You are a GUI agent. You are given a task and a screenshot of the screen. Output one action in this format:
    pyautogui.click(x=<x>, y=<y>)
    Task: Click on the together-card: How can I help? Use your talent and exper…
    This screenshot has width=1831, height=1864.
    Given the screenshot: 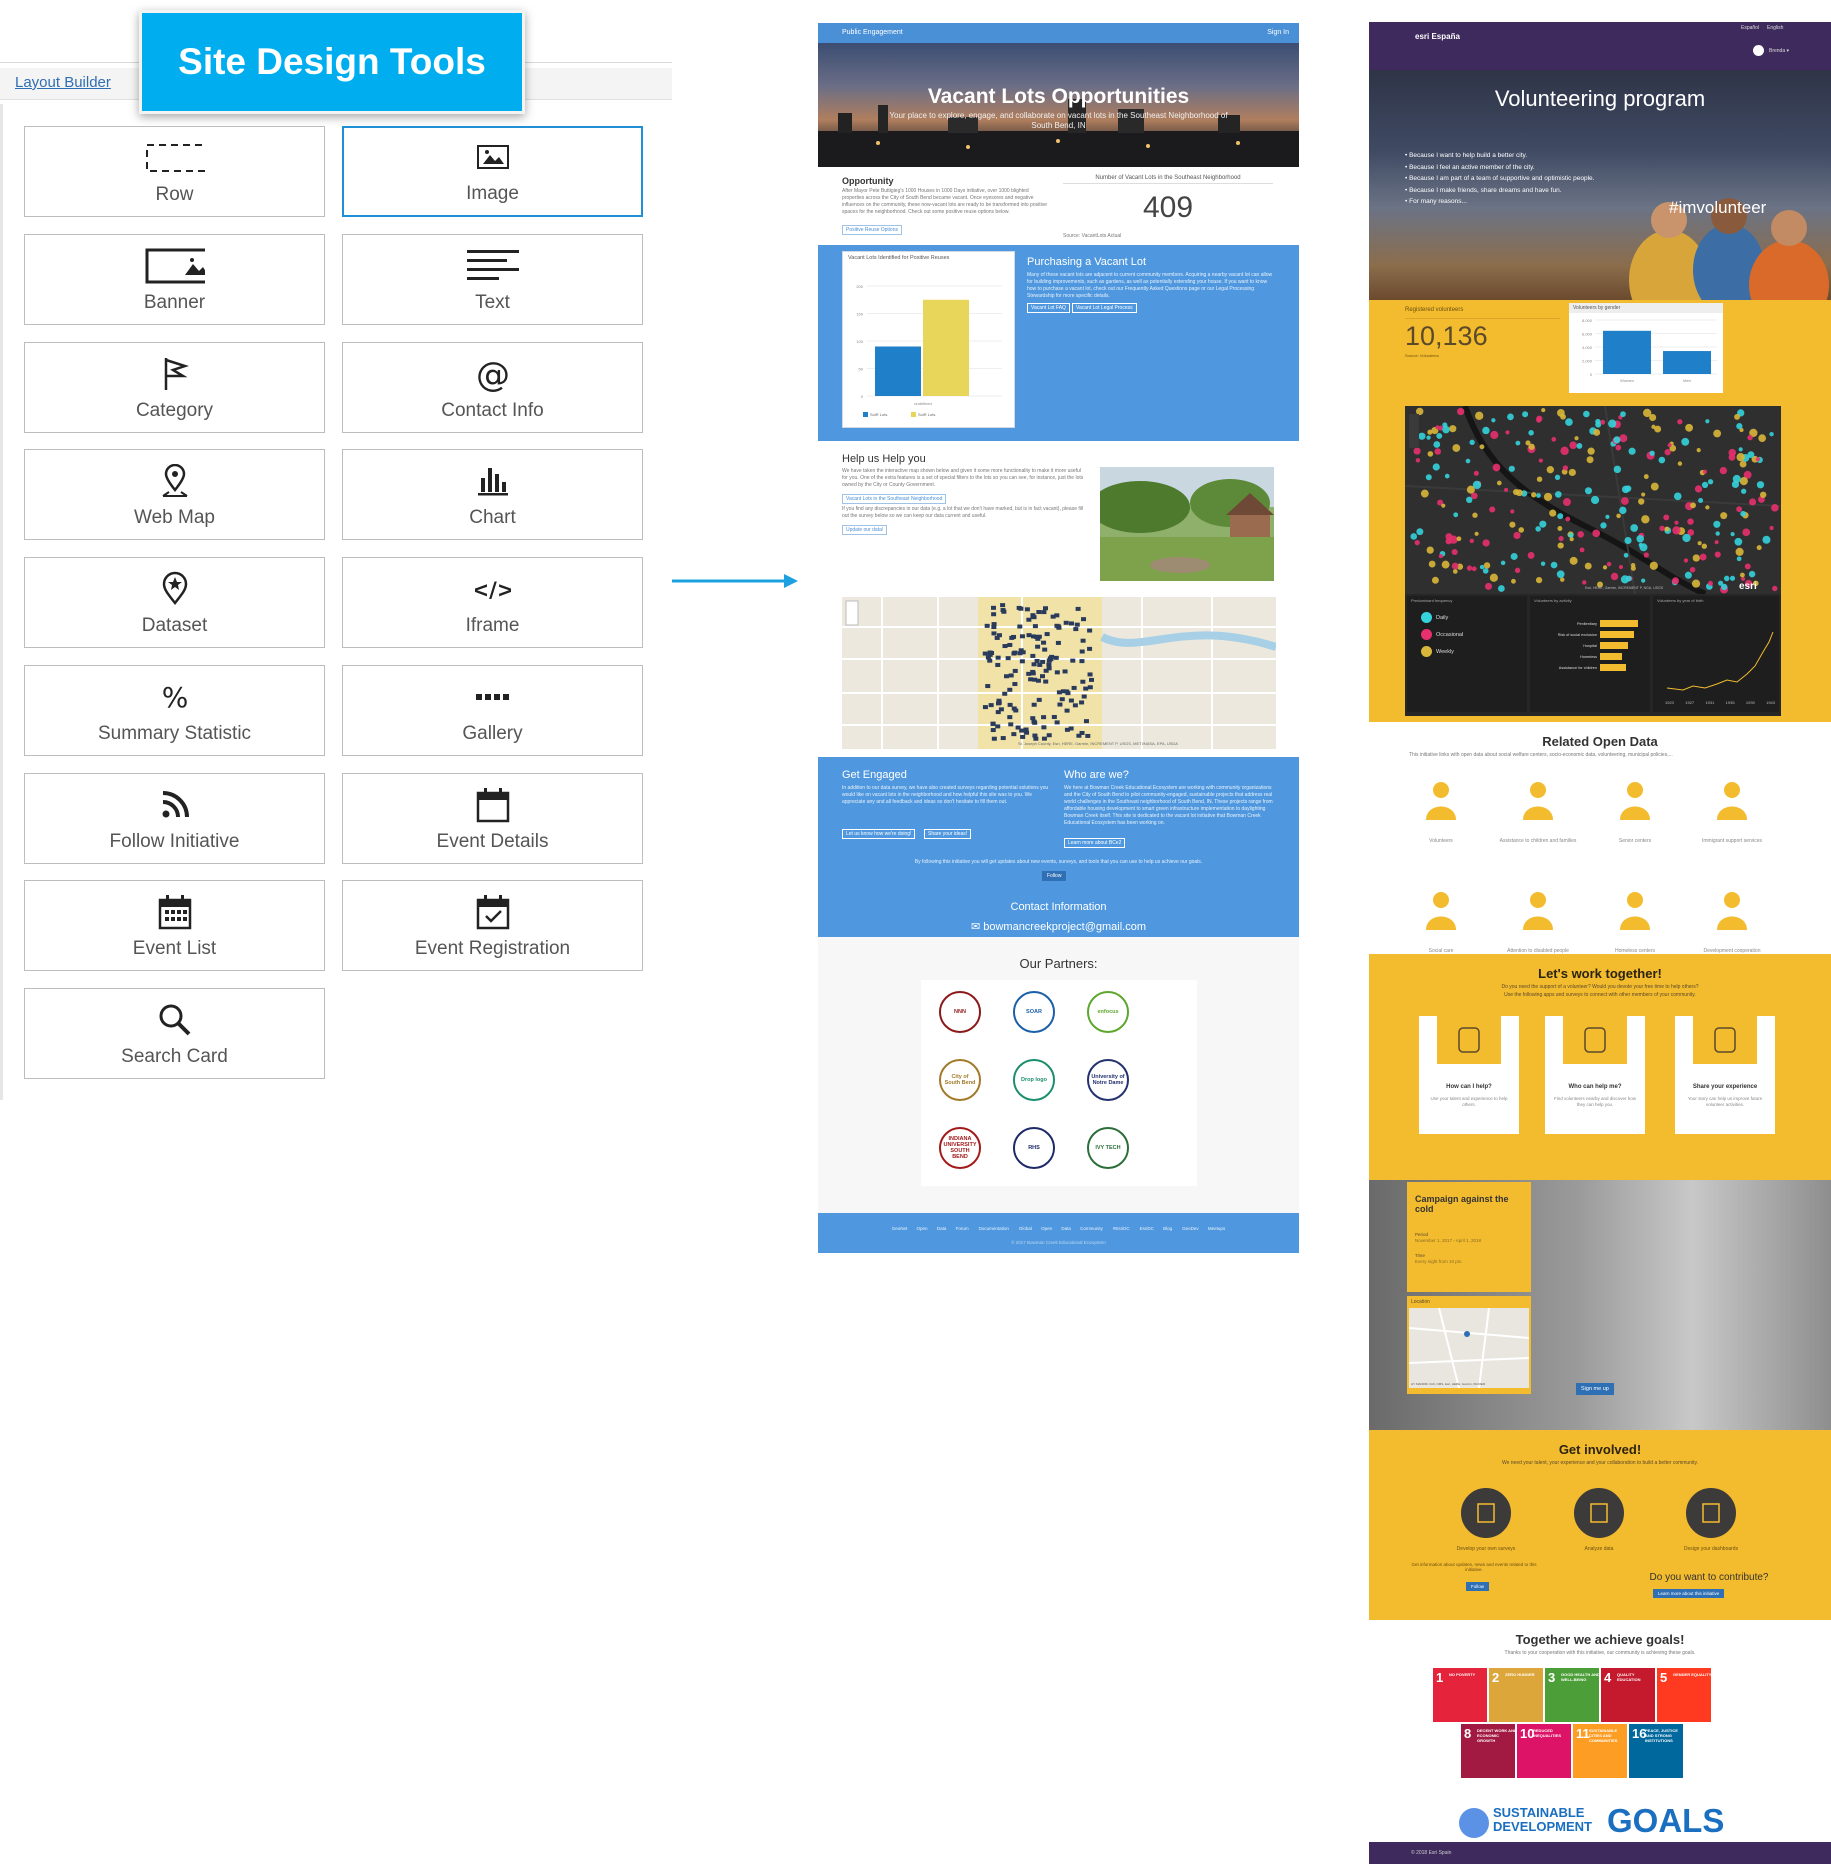 What is the action you would take?
    pyautogui.click(x=1469, y=1075)
    